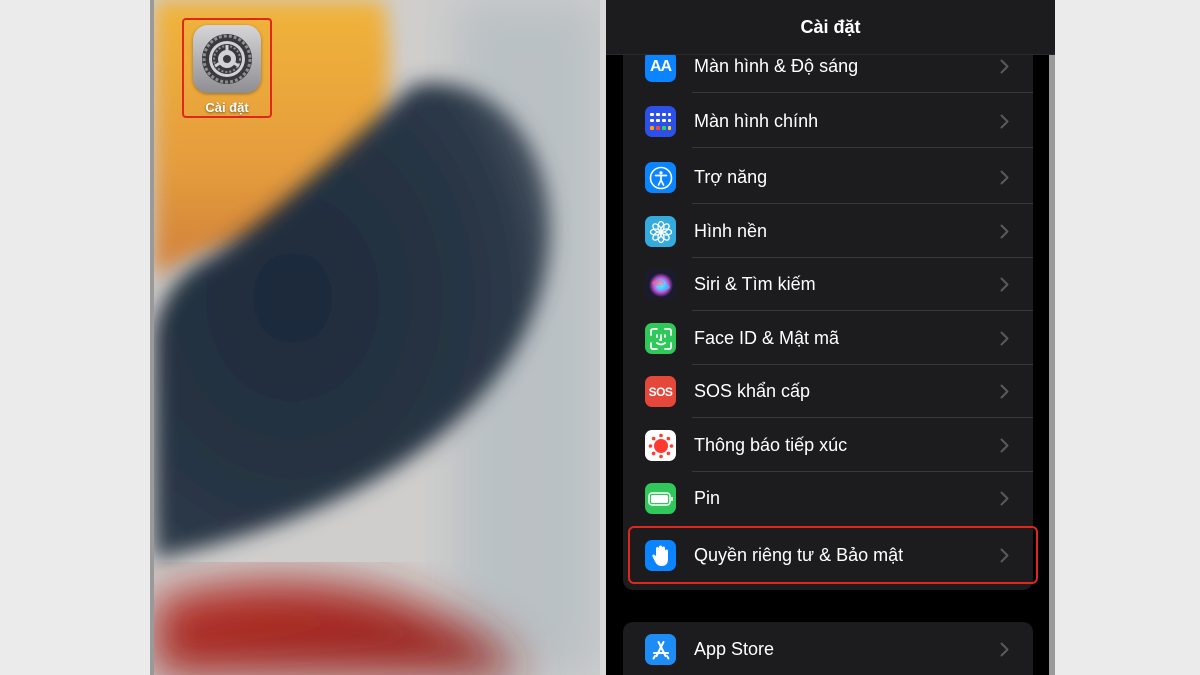 The width and height of the screenshot is (1200, 675). I want to click on settings-row-privacy-security: Quyền riêng tư & Bảo mật, so click(828, 555).